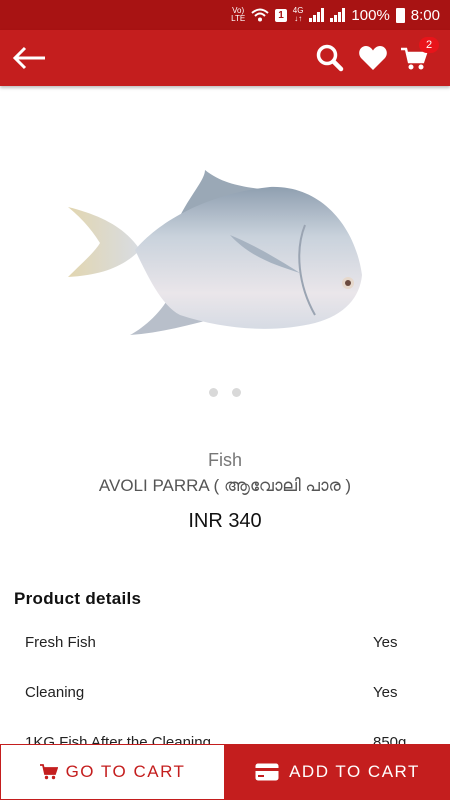  I want to click on search-button, so click(330, 58).